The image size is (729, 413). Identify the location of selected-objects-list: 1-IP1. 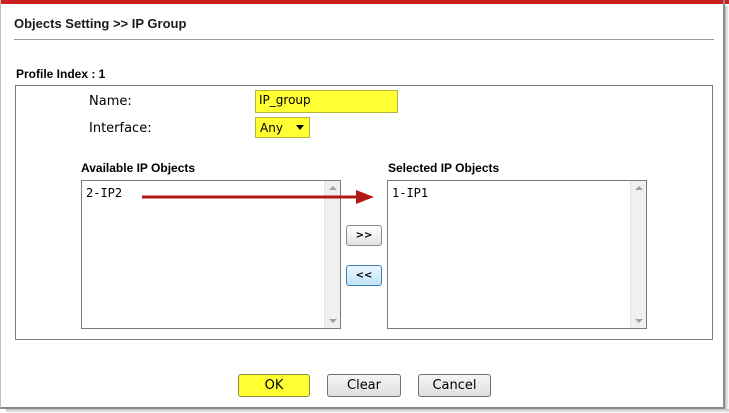
(517, 254).